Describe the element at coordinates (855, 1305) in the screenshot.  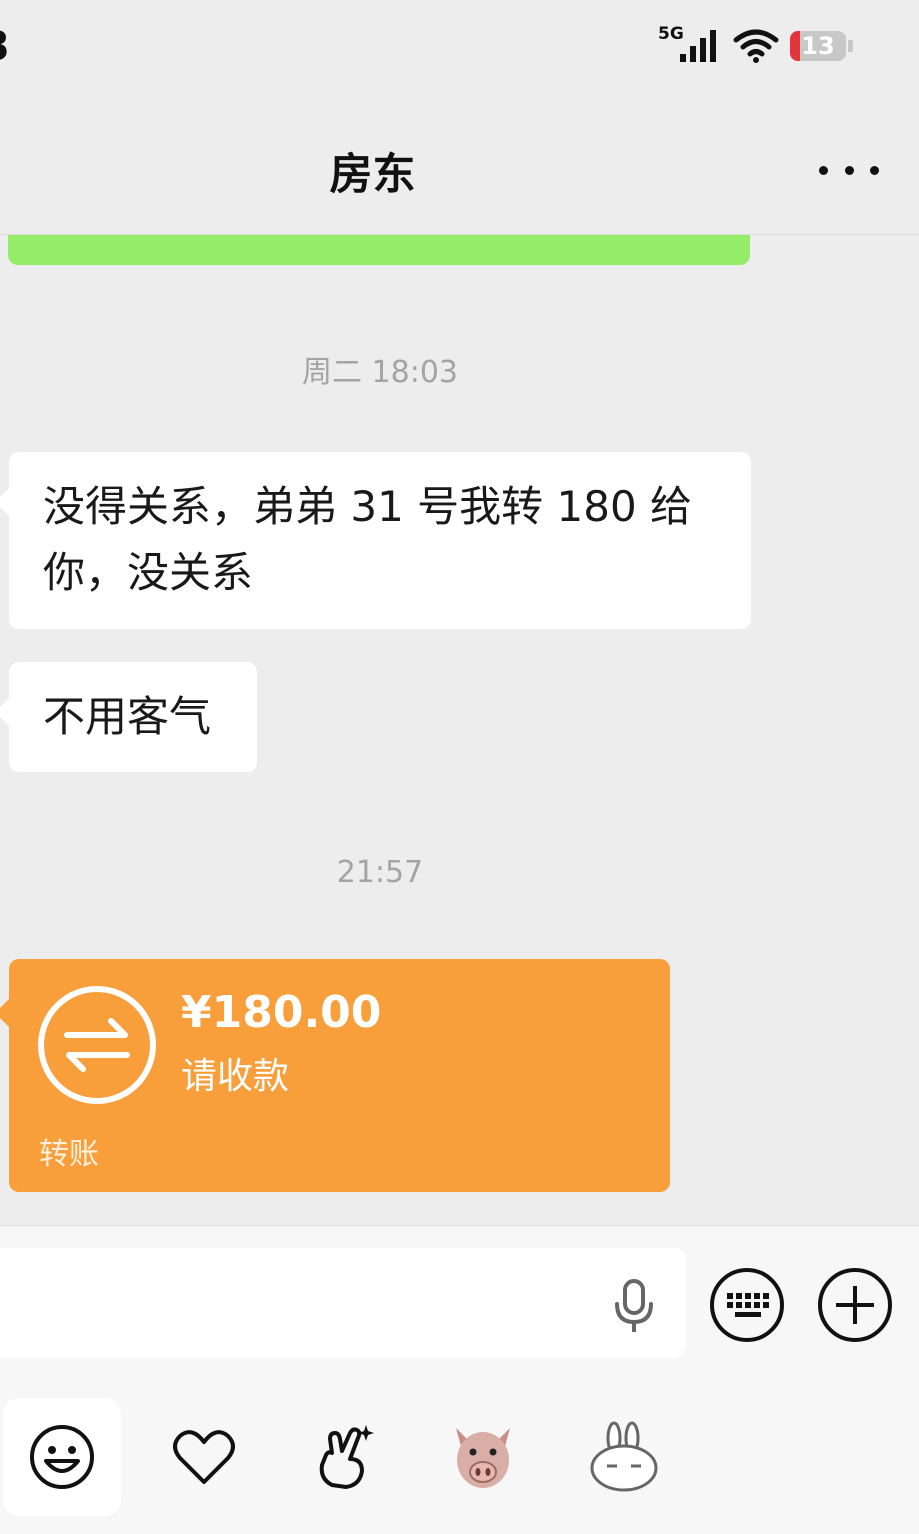
I see `plus-icon` at that location.